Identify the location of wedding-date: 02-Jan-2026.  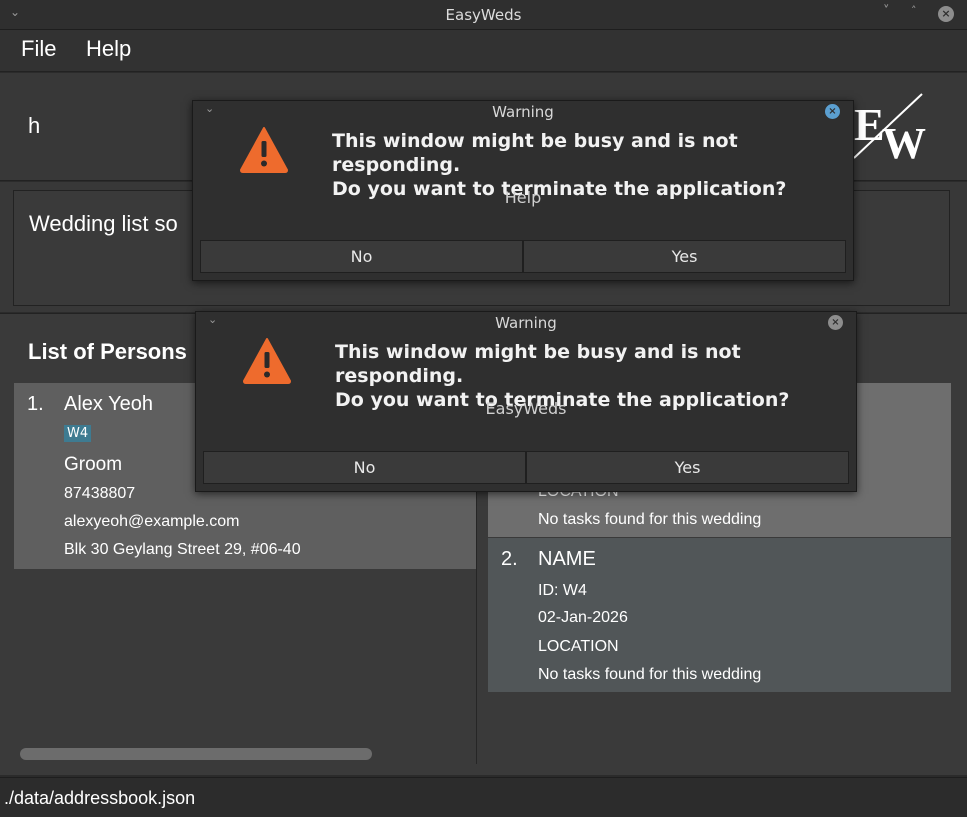
(583, 617).